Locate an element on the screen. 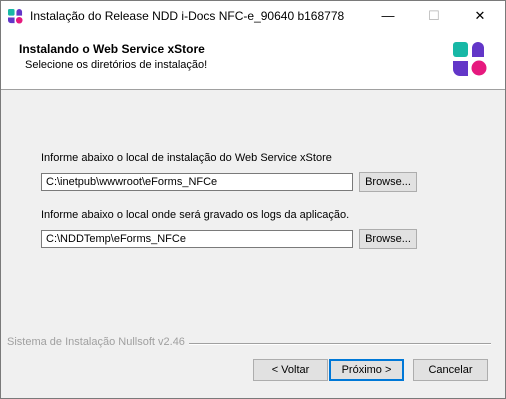 Image resolution: width=506 pixels, height=399 pixels. page-title: Instalando o Web Service xStore is located at coordinates (112, 49).